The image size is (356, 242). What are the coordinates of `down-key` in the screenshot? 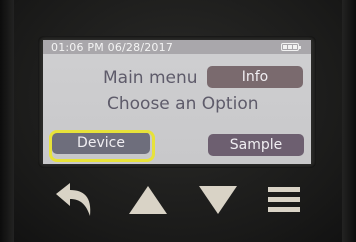 It's located at (218, 200).